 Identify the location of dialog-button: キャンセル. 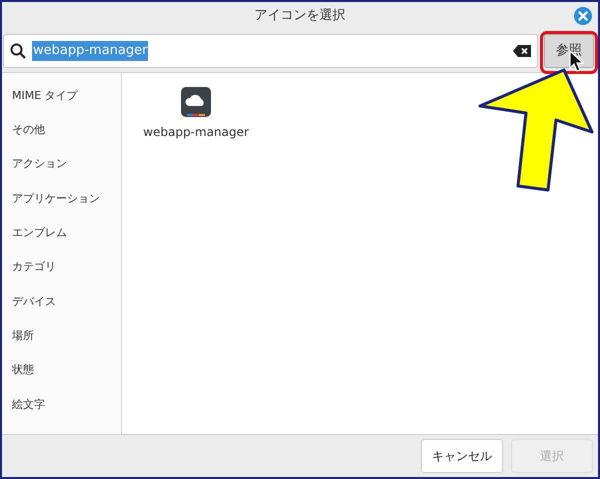
(462, 456).